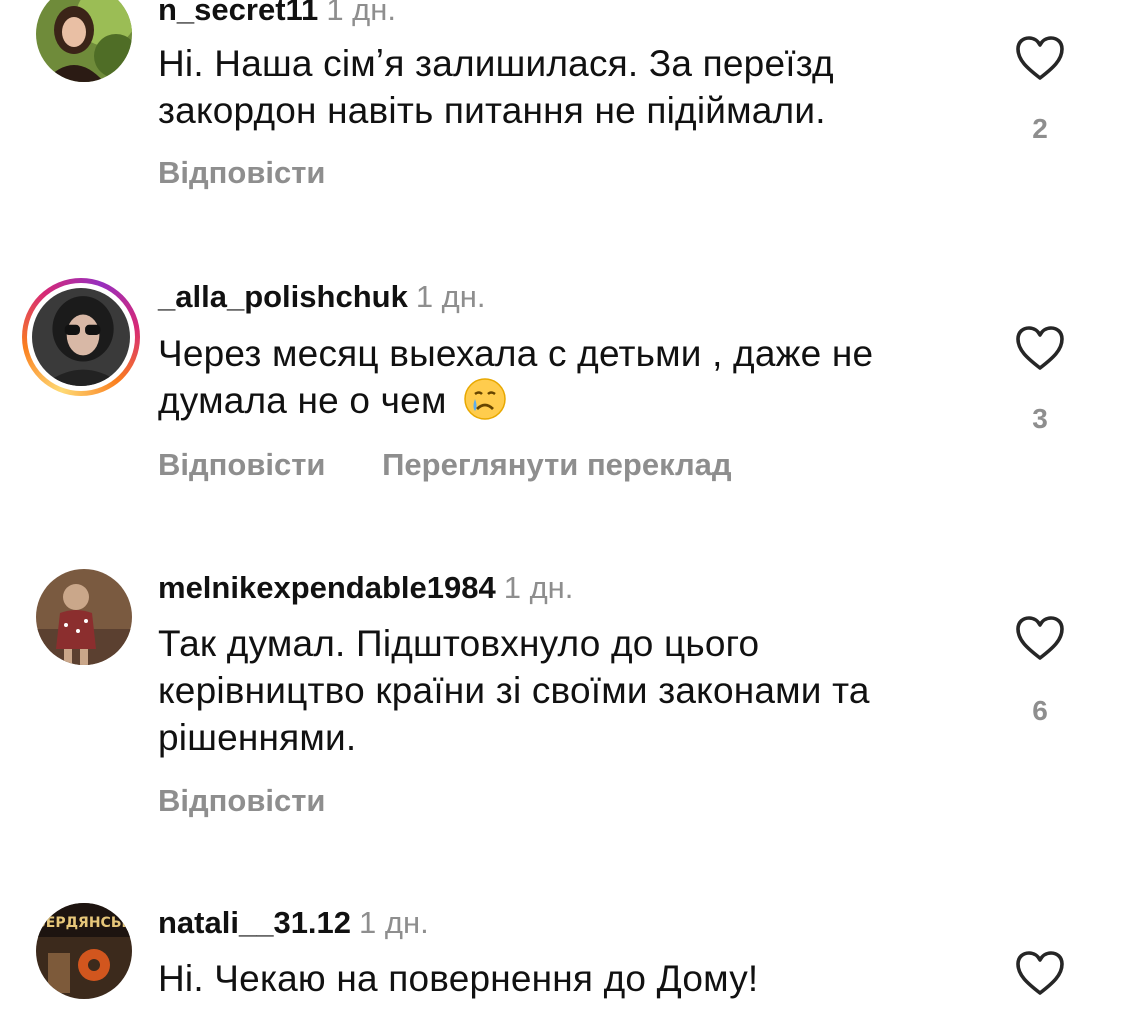  Describe the element at coordinates (257, 737) in the screenshot. I see `comment-text-line: рішеннями.` at that location.